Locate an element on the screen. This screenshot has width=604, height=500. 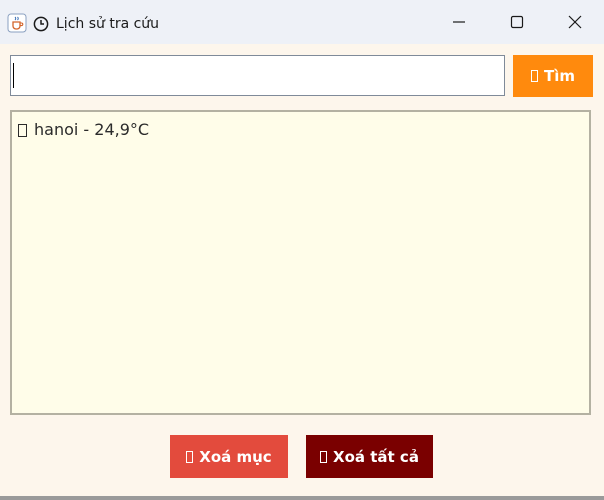
close-icon is located at coordinates (575, 22).